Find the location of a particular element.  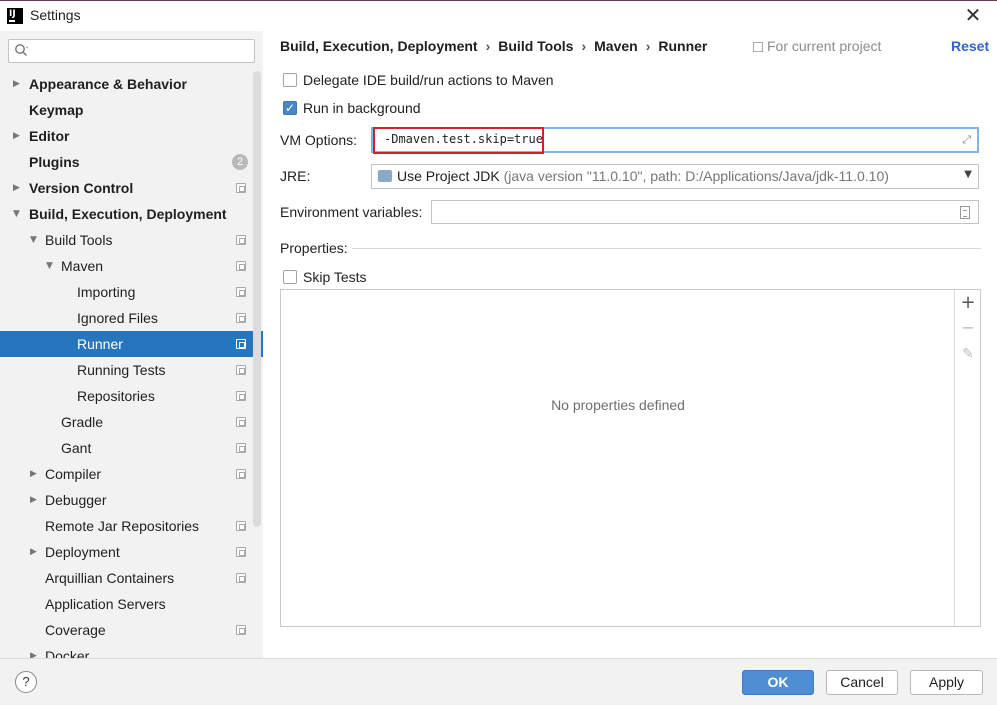

breadcrumb-item: Build, Execution, Deployment is located at coordinates (379, 46).